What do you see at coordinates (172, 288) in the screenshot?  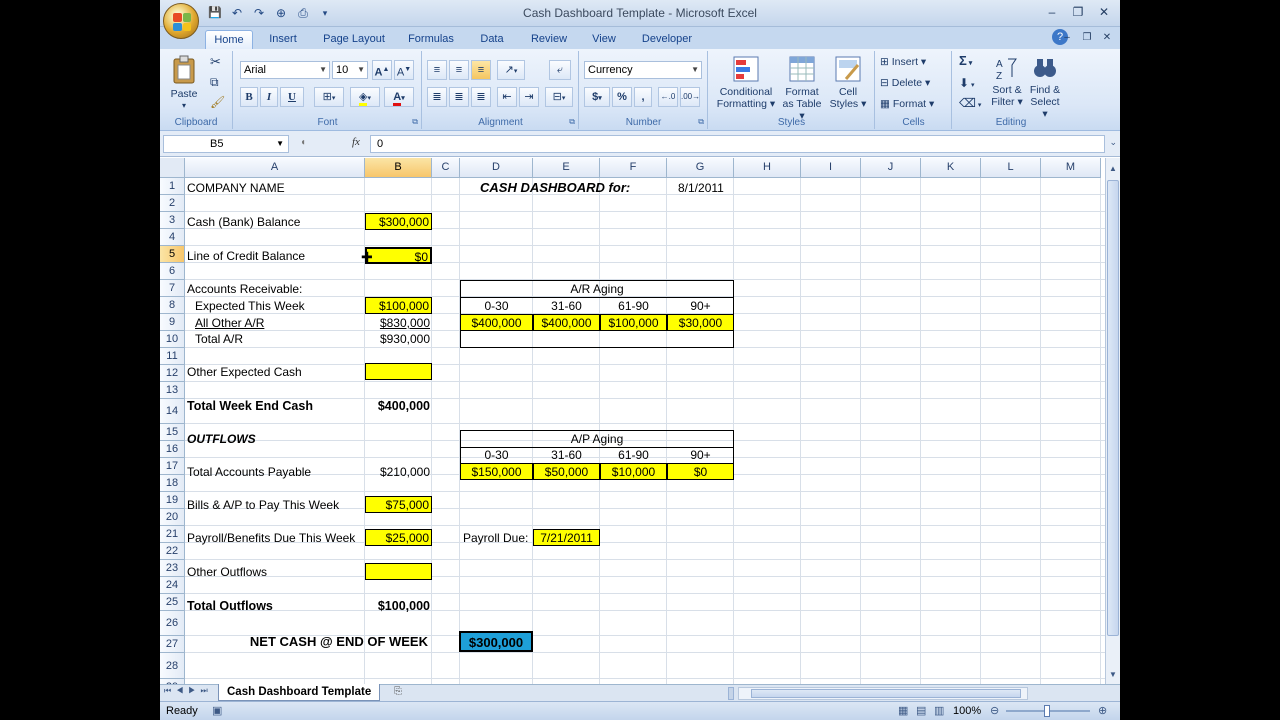 I see `row-header-7: 7` at bounding box center [172, 288].